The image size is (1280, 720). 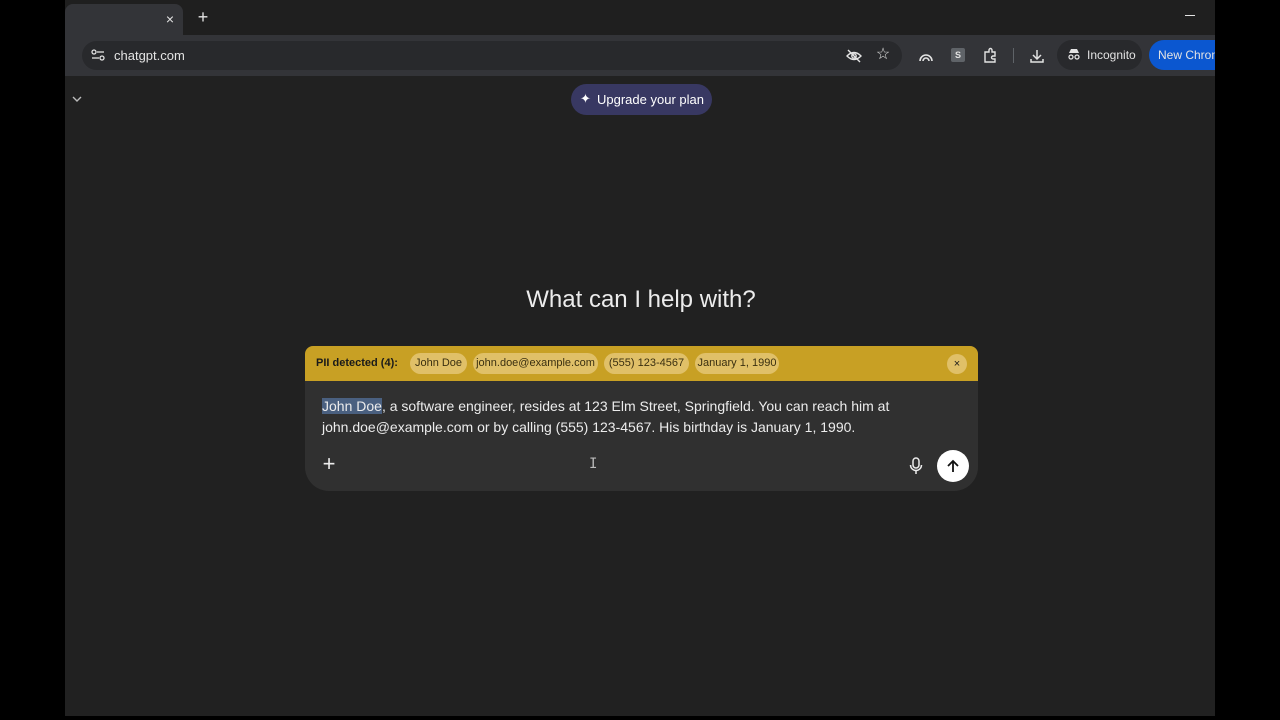 What do you see at coordinates (646, 363) in the screenshot?
I see `pii-chip-phone: (555) 123-4567` at bounding box center [646, 363].